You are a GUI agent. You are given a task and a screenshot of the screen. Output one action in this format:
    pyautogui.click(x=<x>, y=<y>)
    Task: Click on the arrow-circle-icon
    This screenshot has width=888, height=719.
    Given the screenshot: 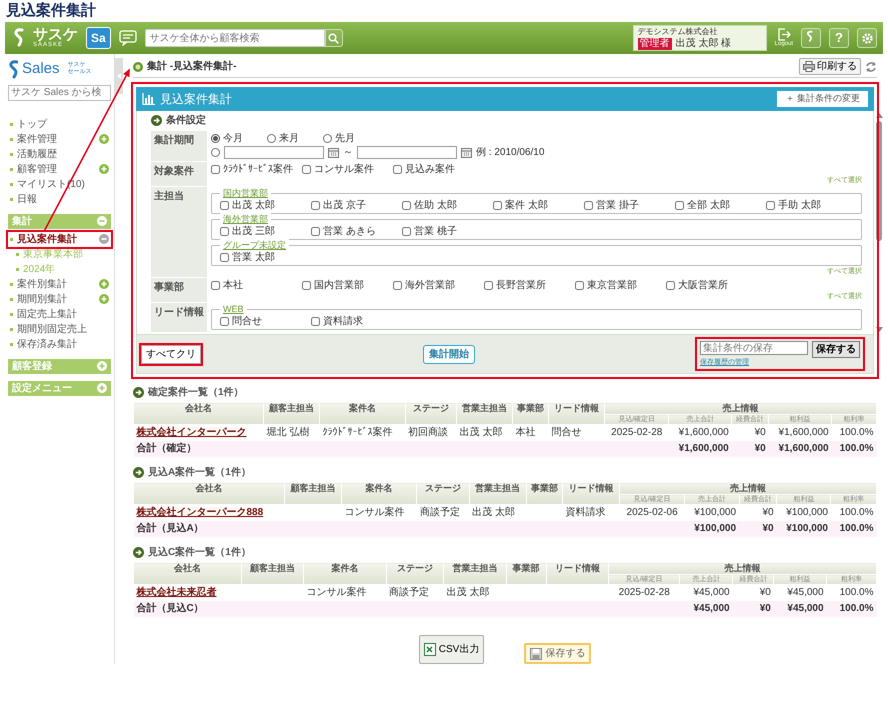 What is the action you would take?
    pyautogui.click(x=138, y=472)
    